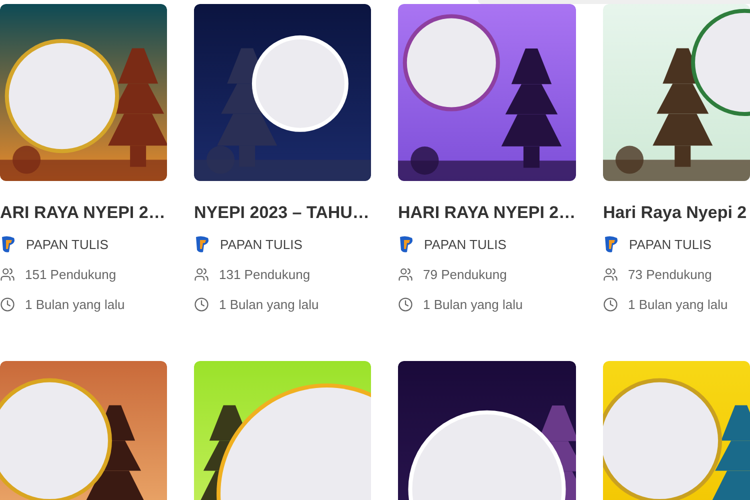  I want to click on campaign-title: Hari Raya Nyepi 2, so click(676, 213).